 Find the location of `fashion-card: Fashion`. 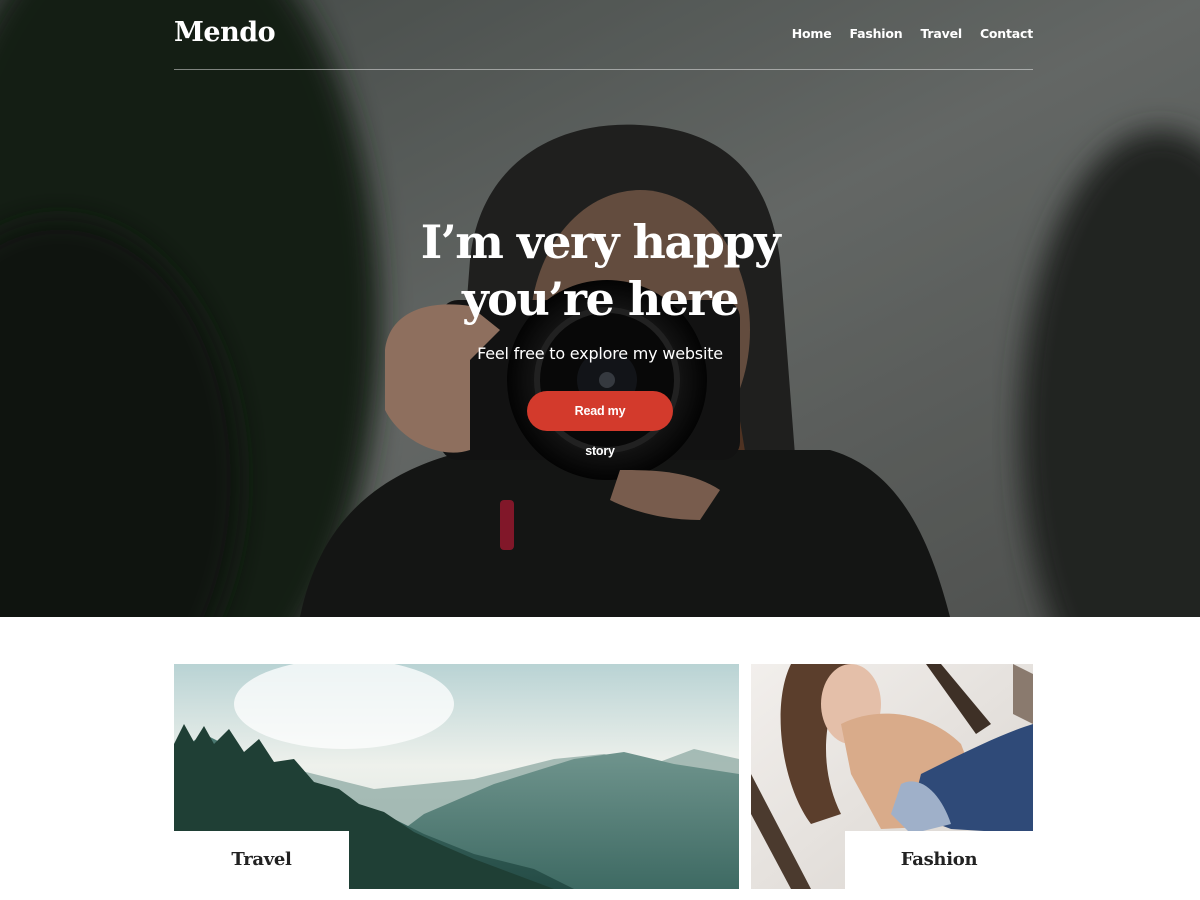

fashion-card: Fashion is located at coordinates (892, 776).